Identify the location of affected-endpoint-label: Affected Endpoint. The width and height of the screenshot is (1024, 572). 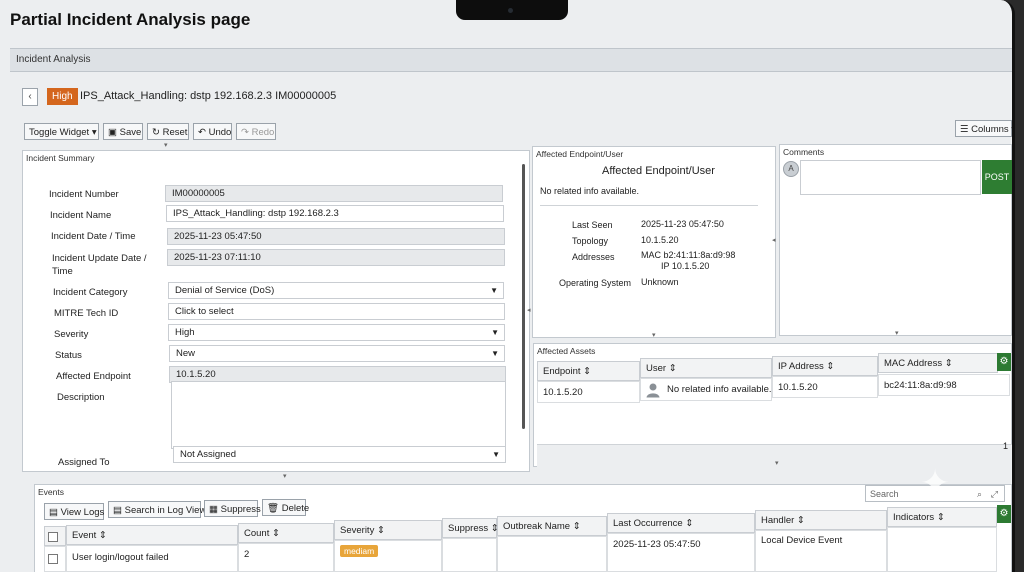
(93, 376).